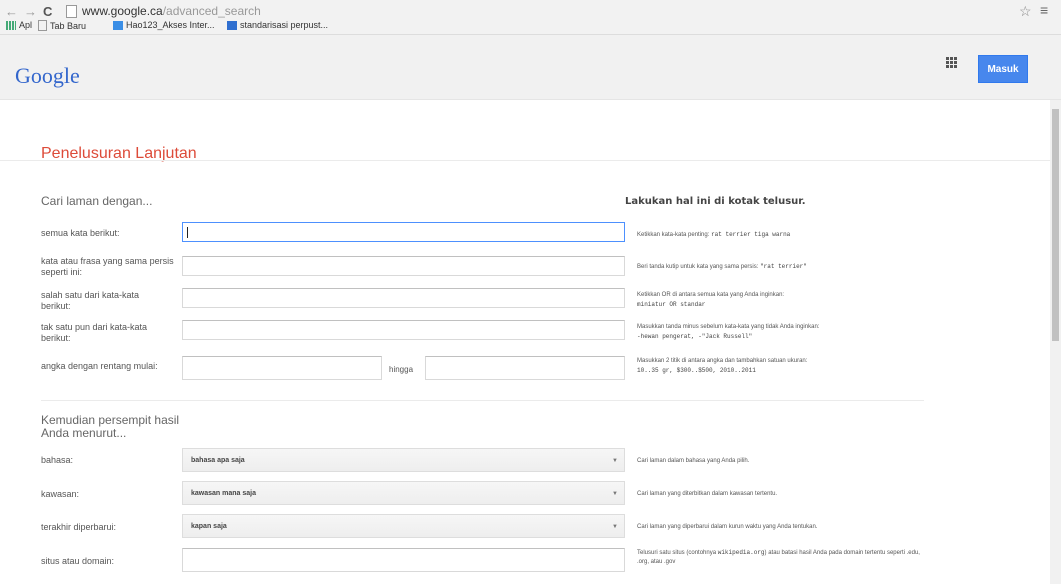  Describe the element at coordinates (11, 11) in the screenshot. I see `back-arrow-icon: ←` at that location.